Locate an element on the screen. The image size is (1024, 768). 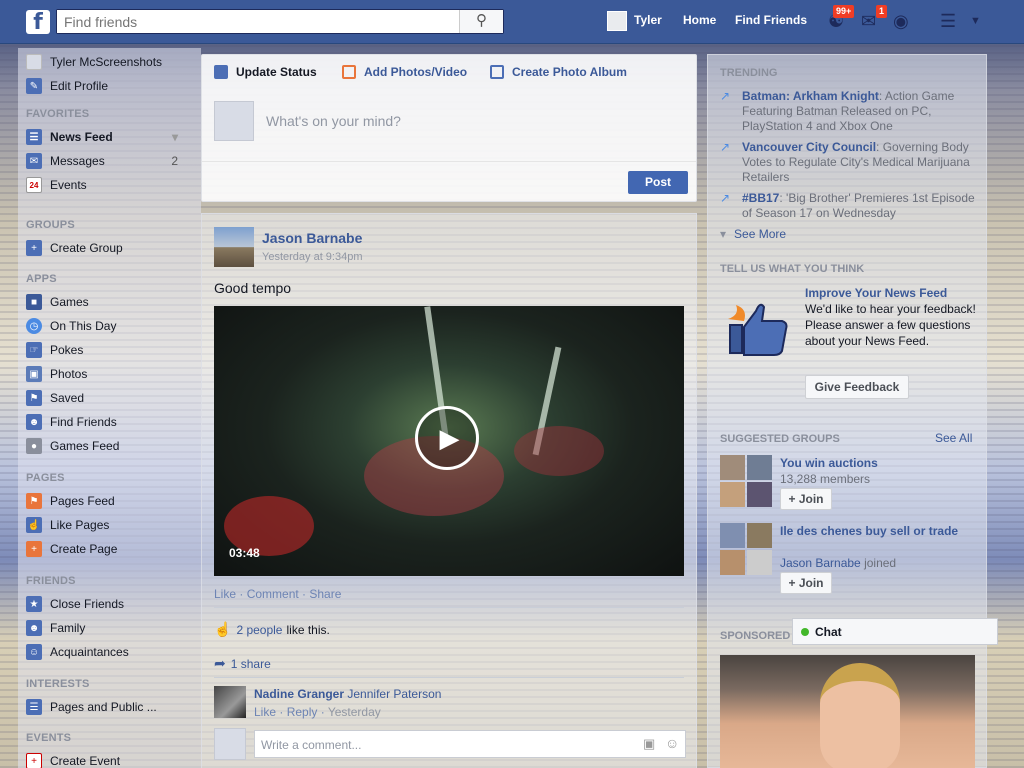
search-box: ⚲ is located at coordinates (280, 21).